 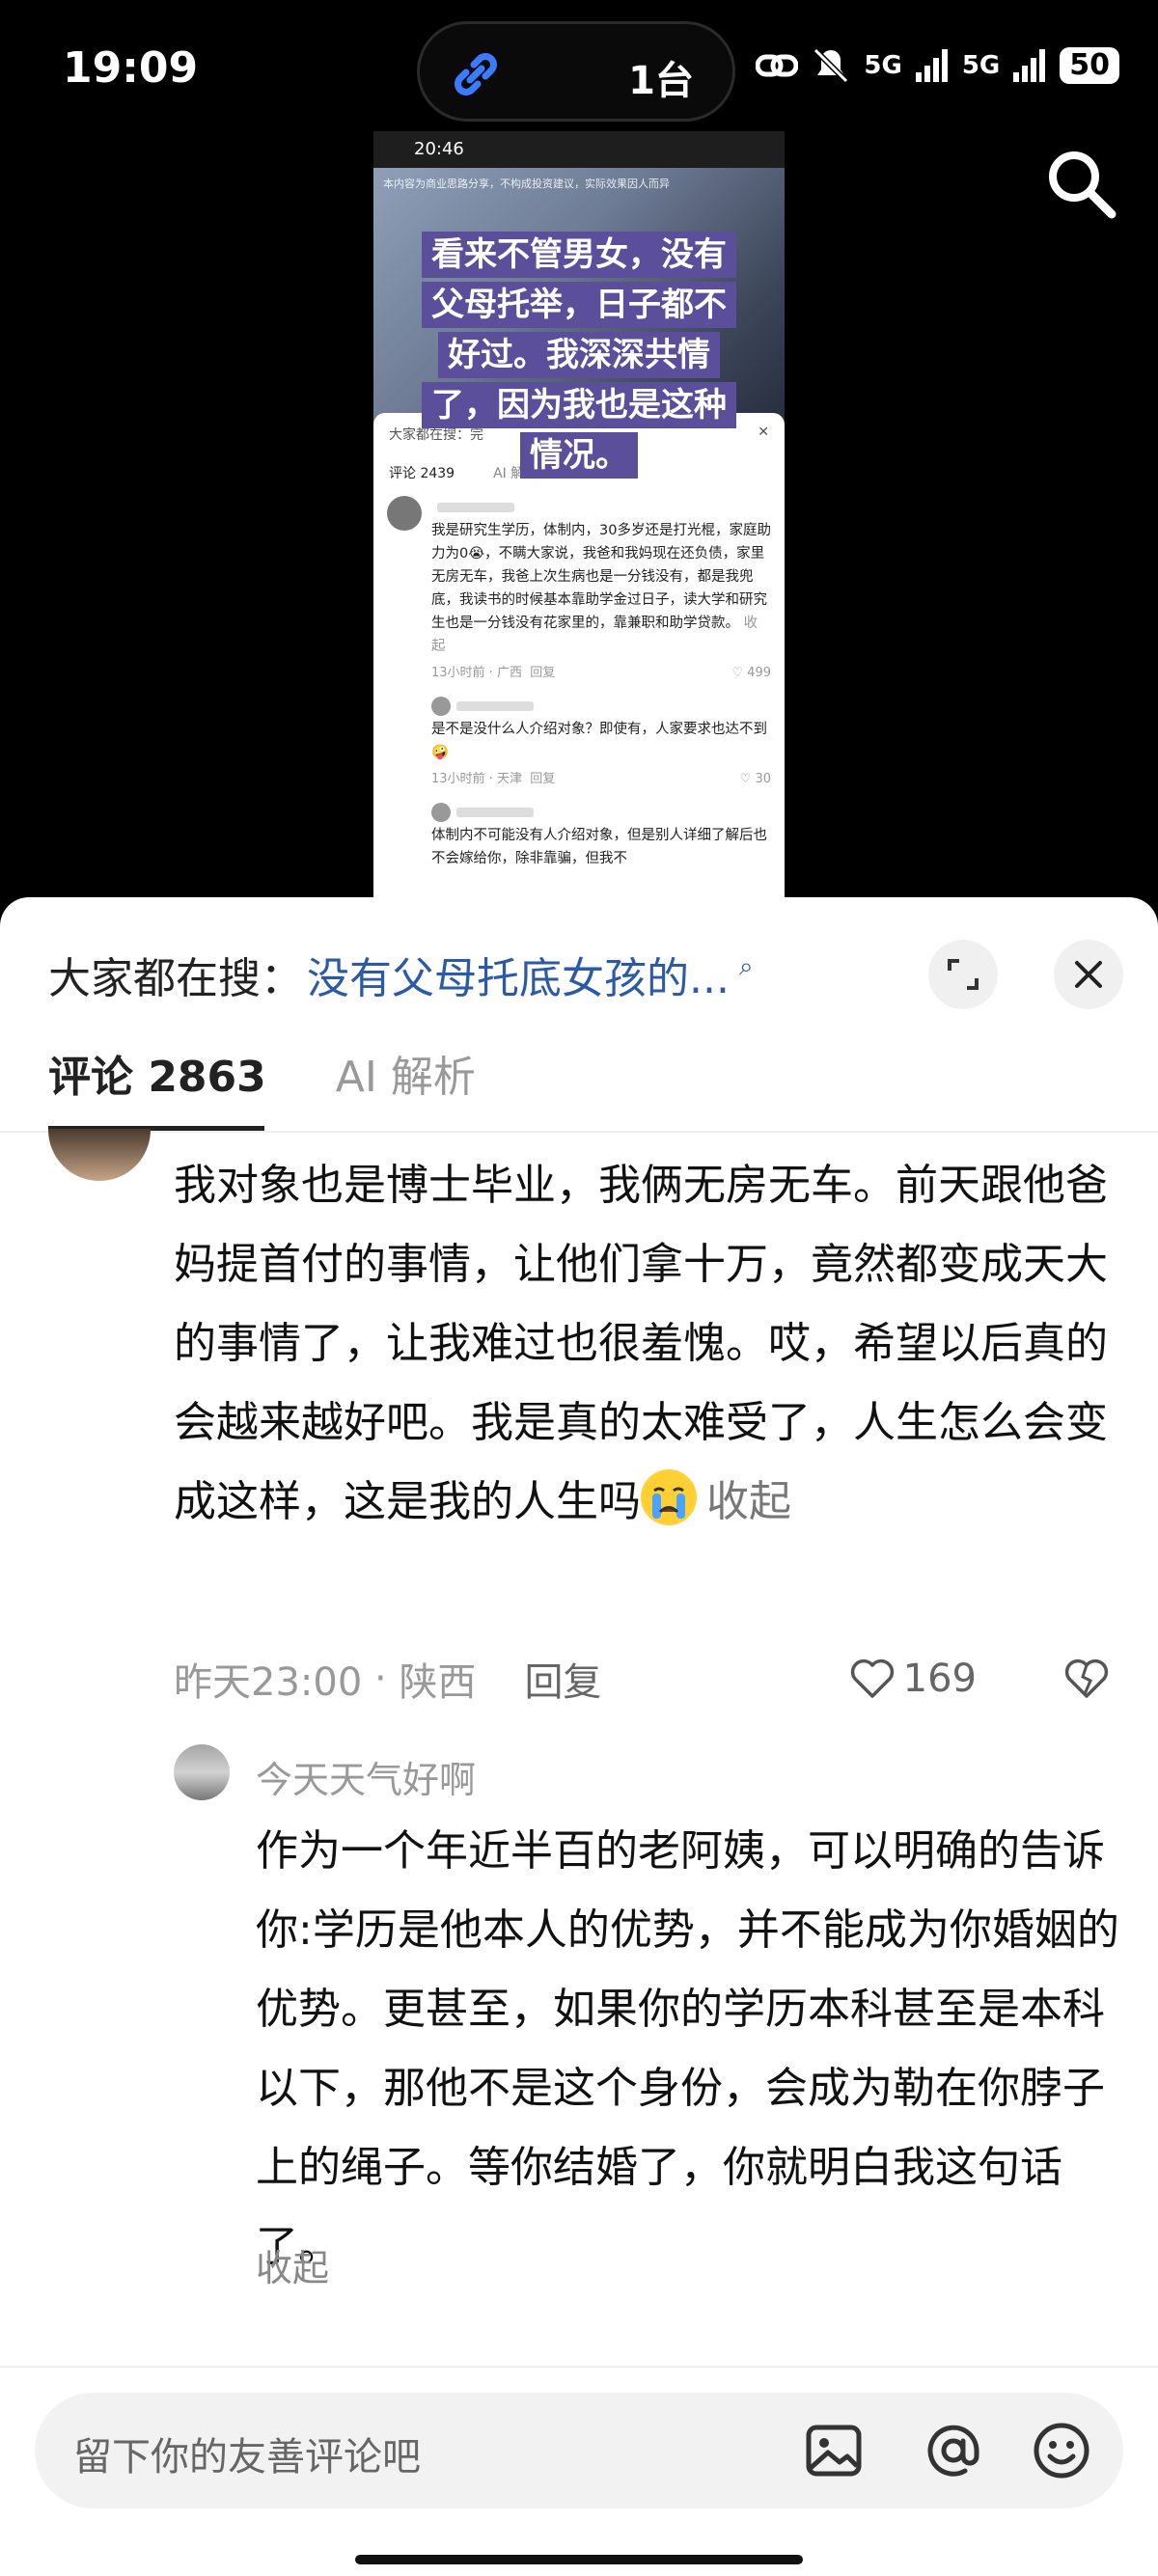 What do you see at coordinates (746, 966) in the screenshot?
I see `search-small-icon: ⌕` at bounding box center [746, 966].